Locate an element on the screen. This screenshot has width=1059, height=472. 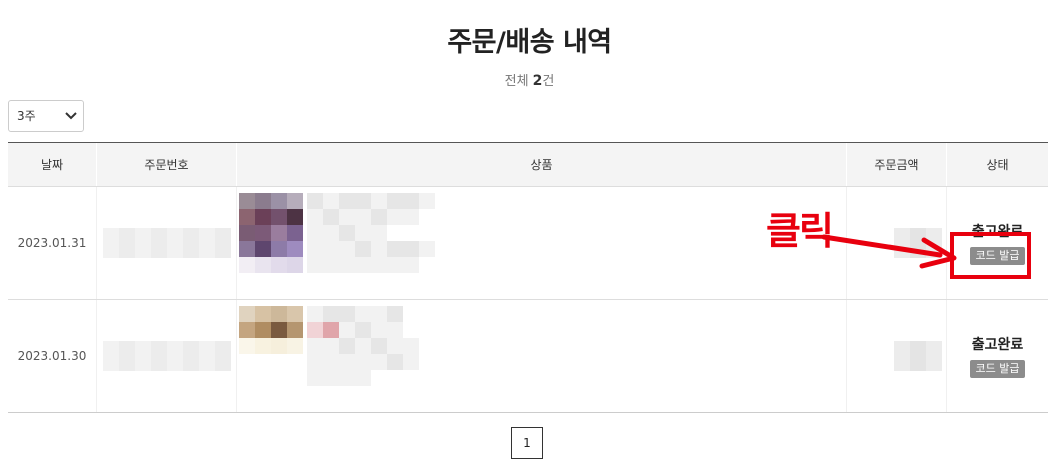
header-date: 날짜 is located at coordinates (52, 164).